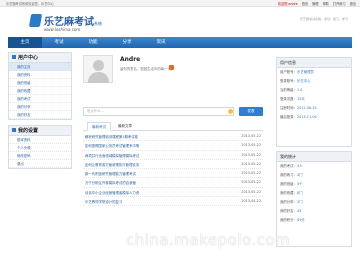 This screenshot has width=360, height=264. Describe the element at coordinates (62, 29) in the screenshot. I see `logo-url: www.leshima.com` at that location.